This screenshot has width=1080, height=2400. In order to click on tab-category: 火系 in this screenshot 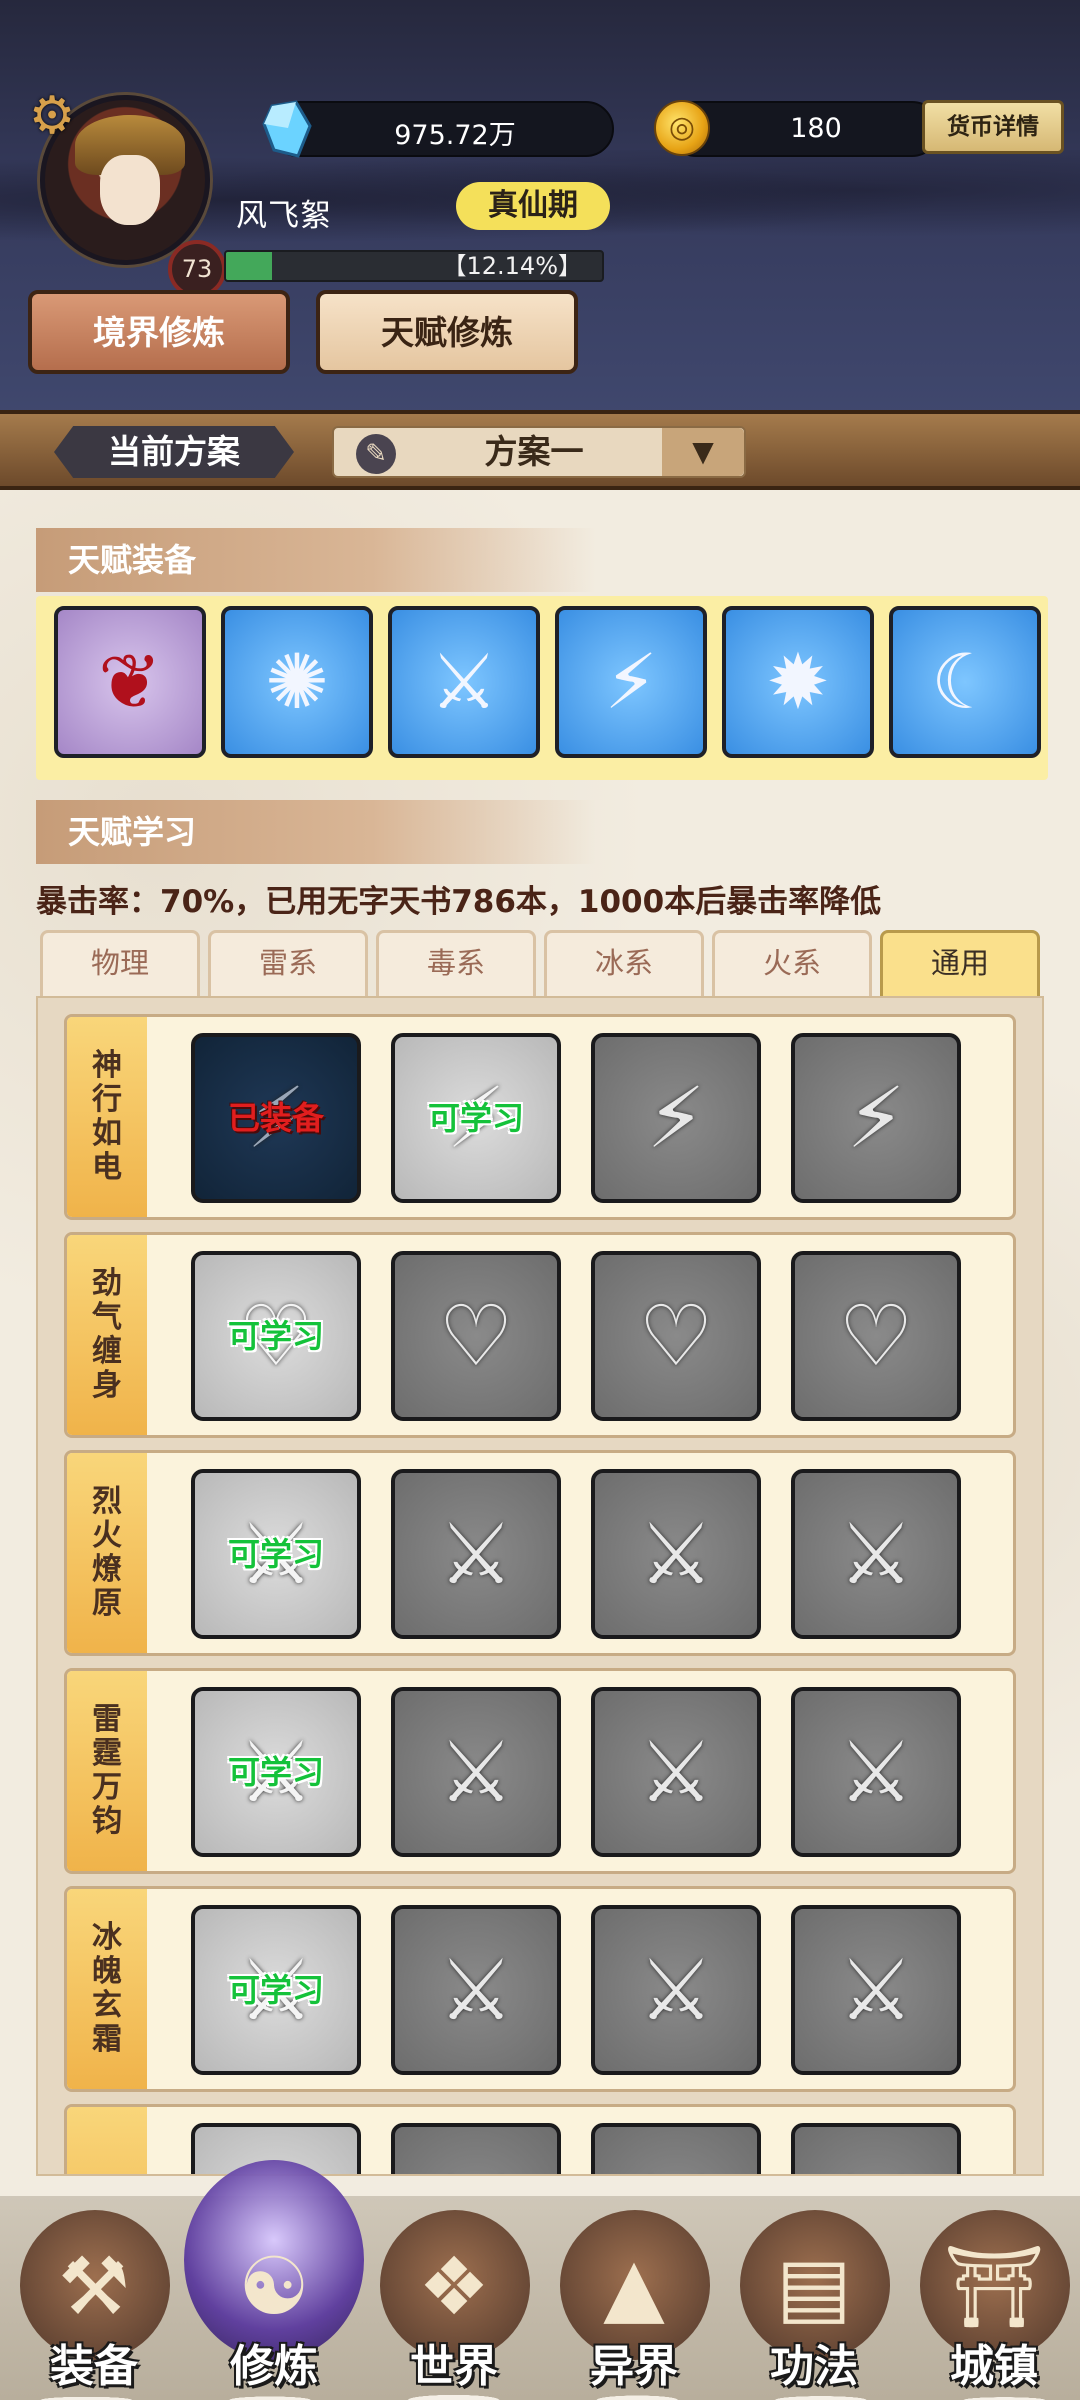, I will do `click(792, 963)`.